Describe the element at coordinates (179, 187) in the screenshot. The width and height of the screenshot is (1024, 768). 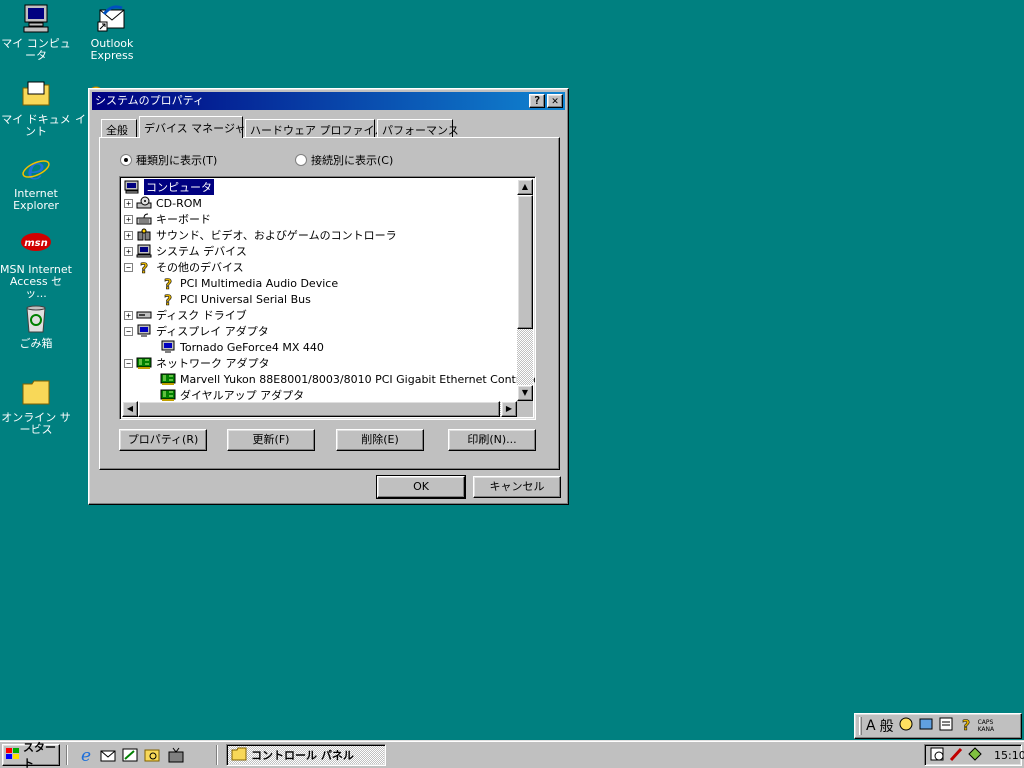
I see `tree-item-label: コンピュータ` at that location.